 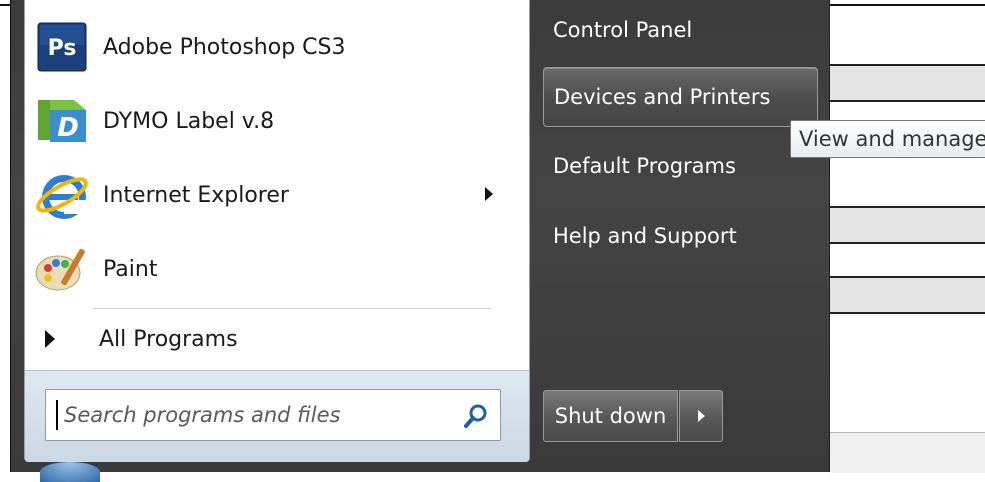 I want to click on menu-item-label: Help and Support, so click(x=645, y=236).